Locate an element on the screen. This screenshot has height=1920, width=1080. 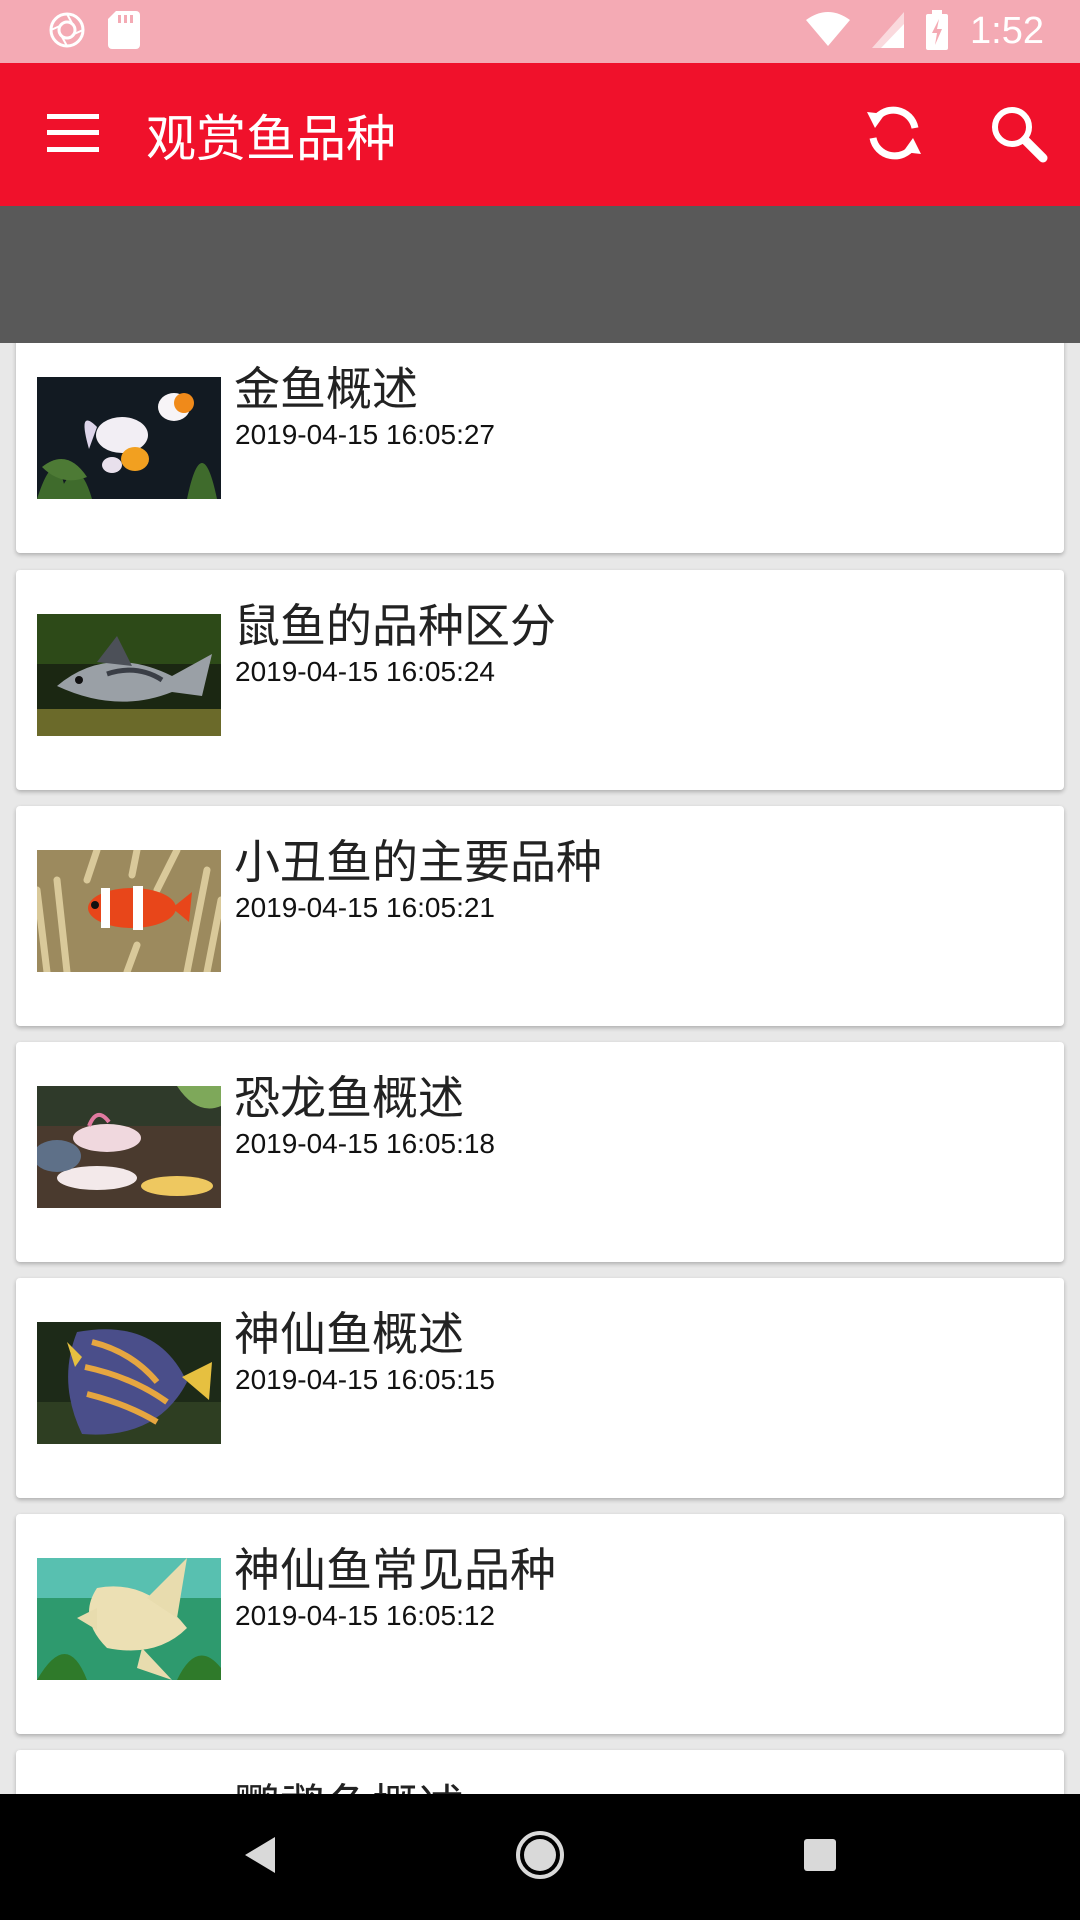
search-icon is located at coordinates (1018, 135).